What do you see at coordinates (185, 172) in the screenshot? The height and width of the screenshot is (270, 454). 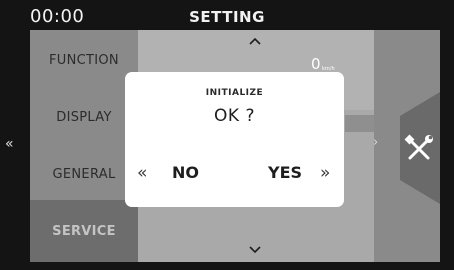 I see `no-button: NO` at bounding box center [185, 172].